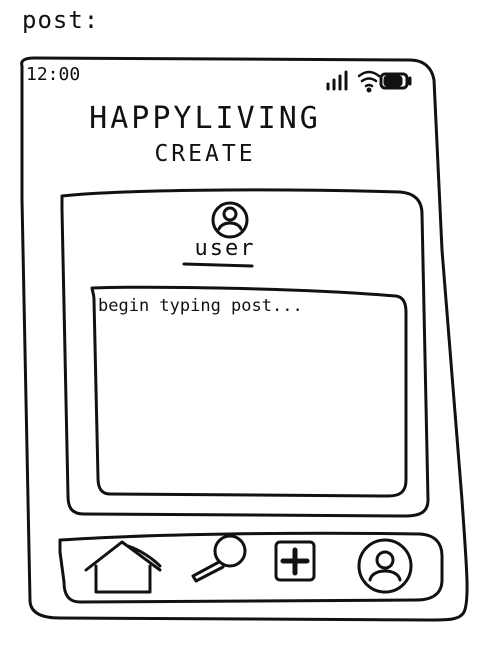 The width and height of the screenshot is (500, 654). What do you see at coordinates (385, 567) in the screenshot?
I see `nav-profile-button` at bounding box center [385, 567].